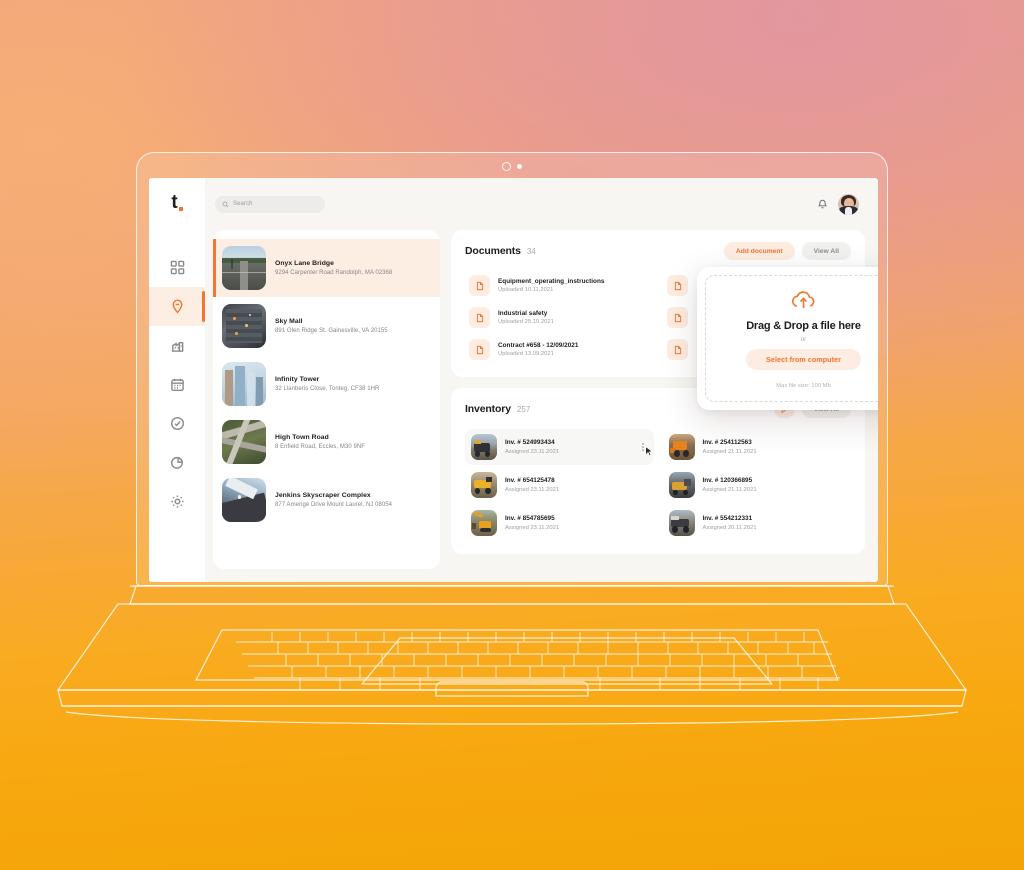 The image size is (1024, 870). I want to click on laptop-camera-notch, so click(512, 166).